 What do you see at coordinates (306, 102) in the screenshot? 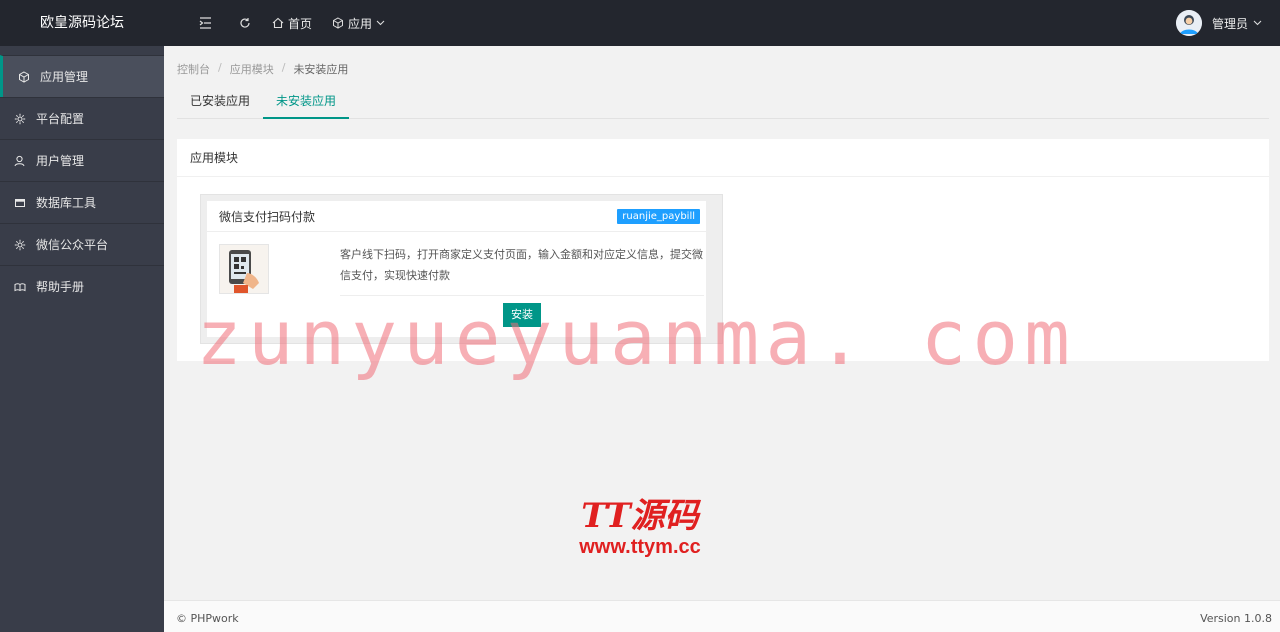
I see `tab-uninstalled-apps: 未安装应用` at bounding box center [306, 102].